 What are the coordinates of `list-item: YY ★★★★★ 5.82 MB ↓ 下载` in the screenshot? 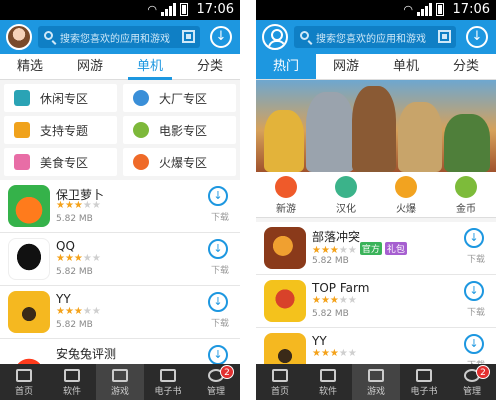 It's located at (120, 312).